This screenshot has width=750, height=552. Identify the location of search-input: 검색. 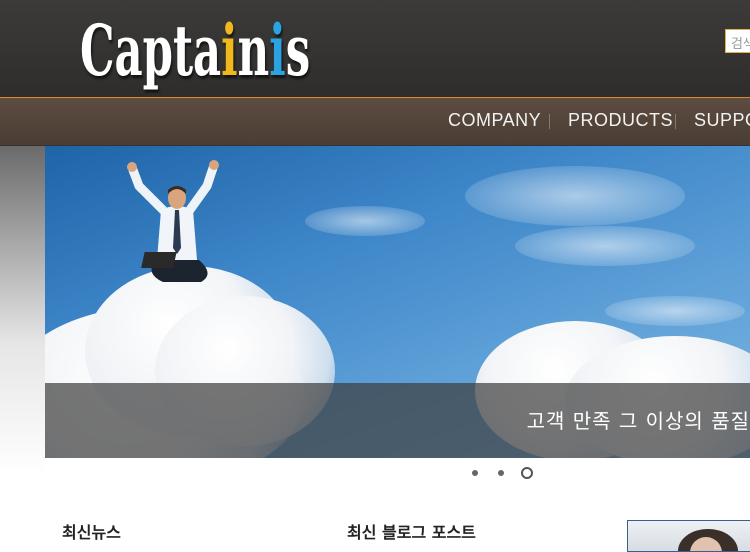
(737, 41).